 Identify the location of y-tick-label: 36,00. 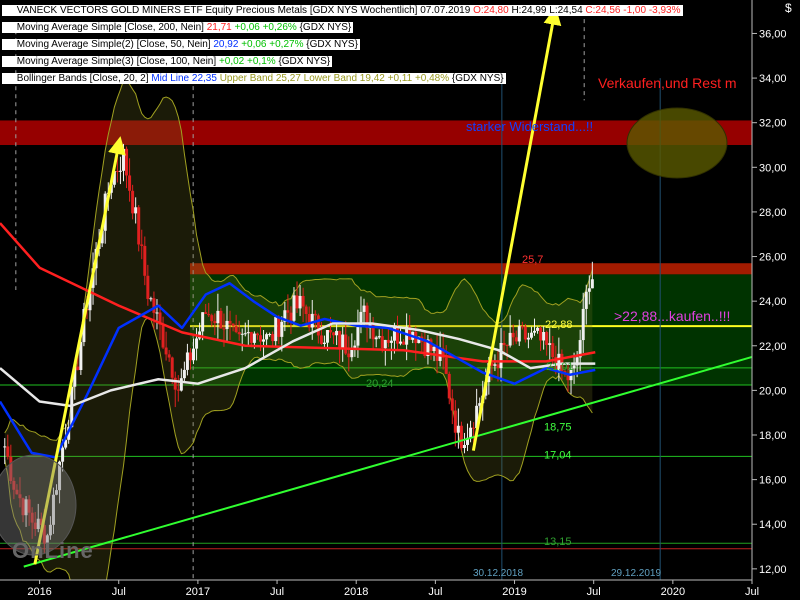
(773, 34).